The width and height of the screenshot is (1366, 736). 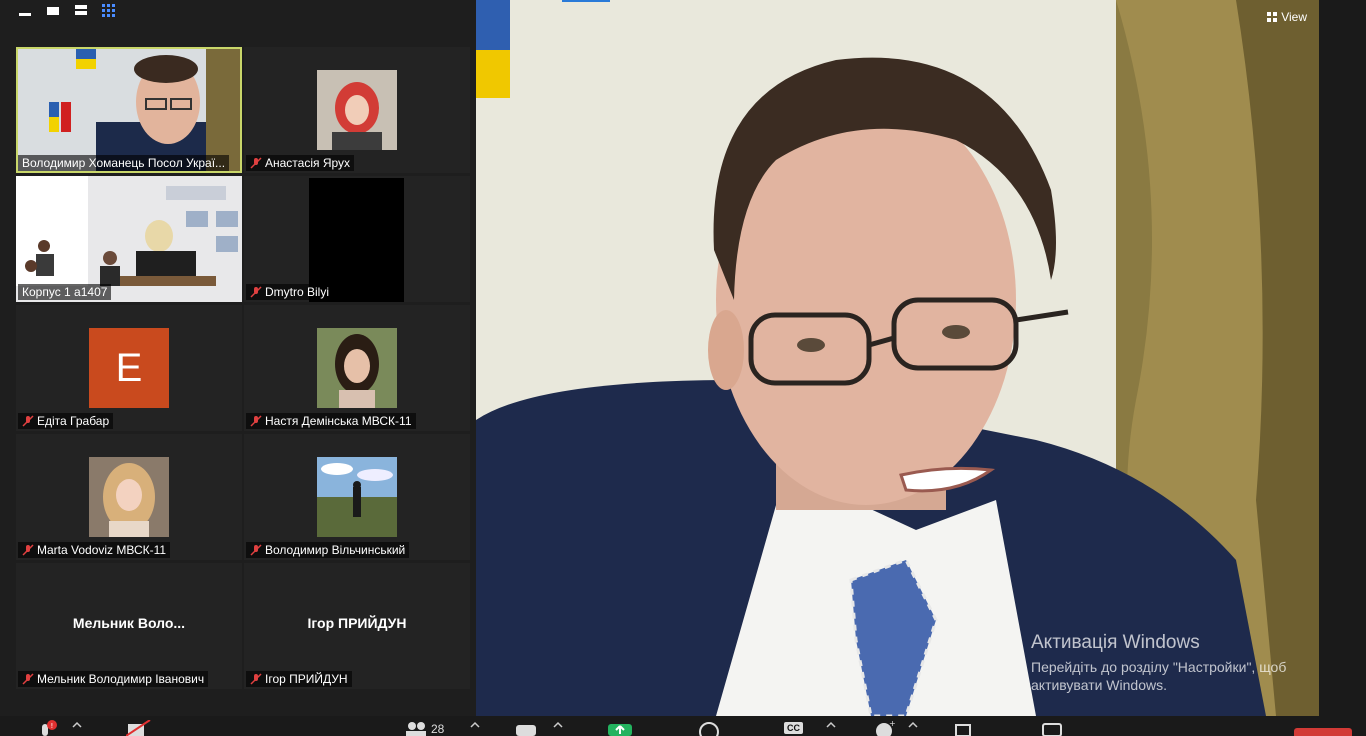 I want to click on captions-button: CC, so click(x=793, y=728).